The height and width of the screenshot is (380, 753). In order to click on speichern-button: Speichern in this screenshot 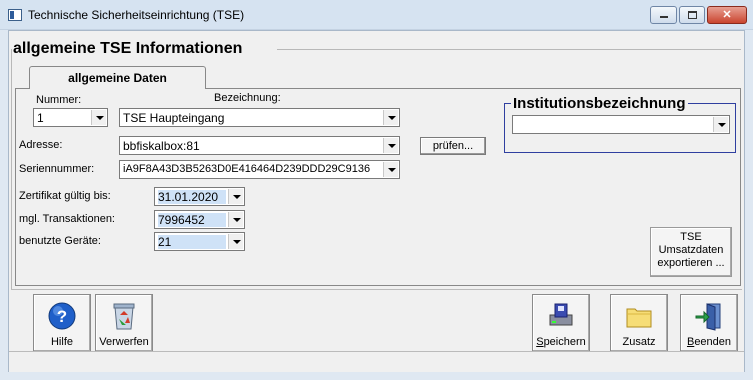, I will do `click(561, 323)`.